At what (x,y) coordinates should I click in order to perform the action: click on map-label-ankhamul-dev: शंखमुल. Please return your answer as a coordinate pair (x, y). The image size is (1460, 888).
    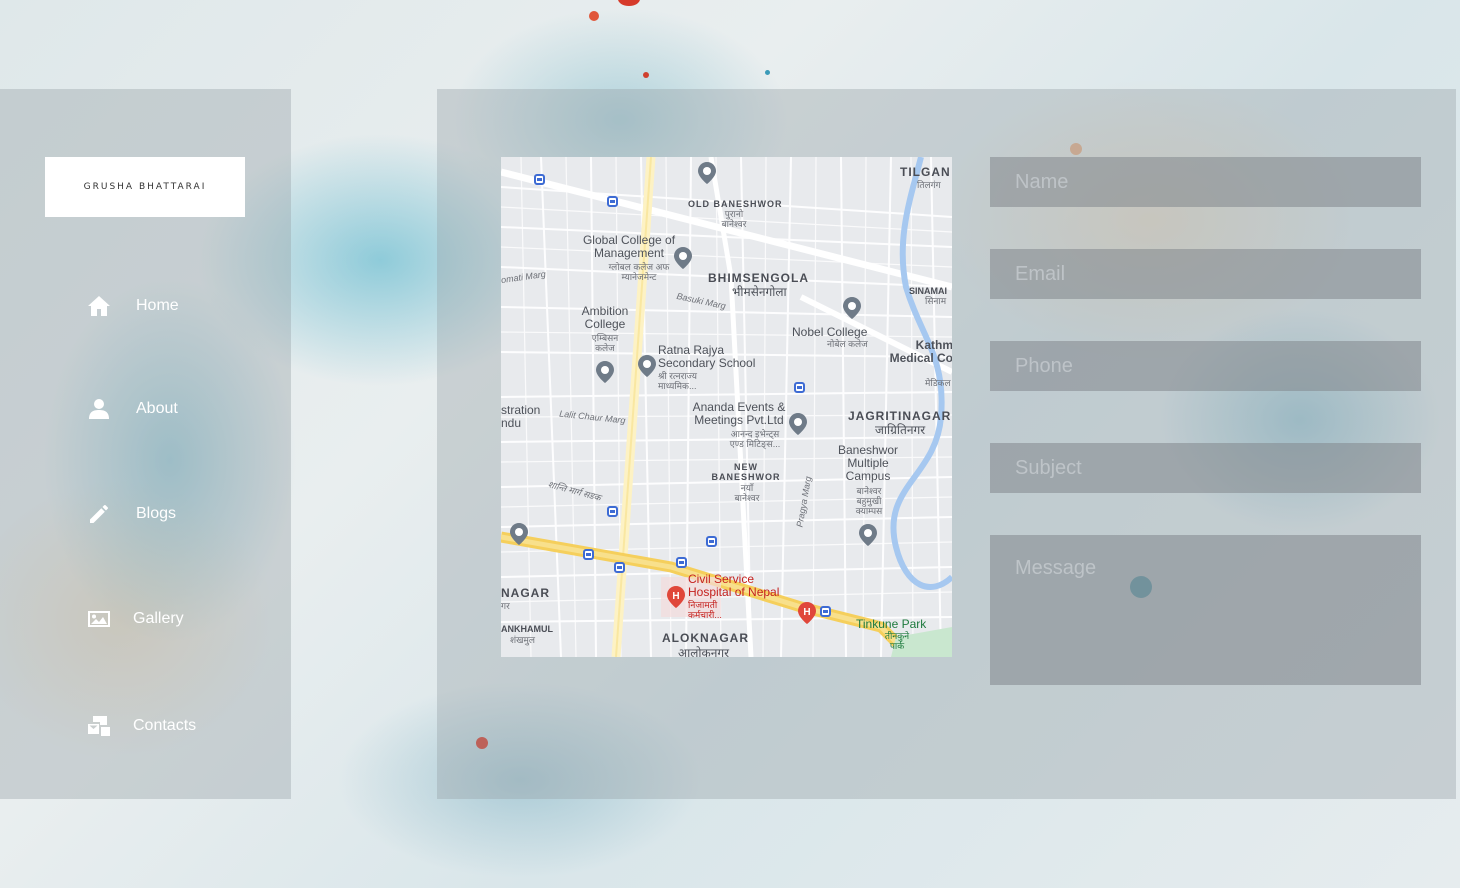
    Looking at the image, I should click on (522, 640).